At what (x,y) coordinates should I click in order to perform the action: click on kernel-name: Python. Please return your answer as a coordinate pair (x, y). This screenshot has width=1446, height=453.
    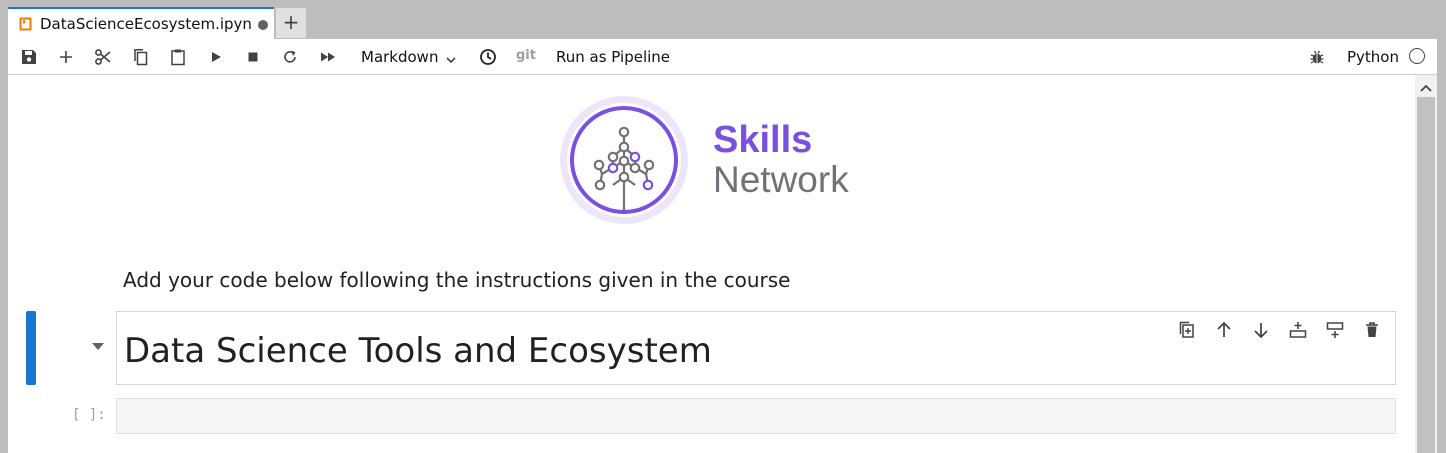
    Looking at the image, I should click on (1373, 57).